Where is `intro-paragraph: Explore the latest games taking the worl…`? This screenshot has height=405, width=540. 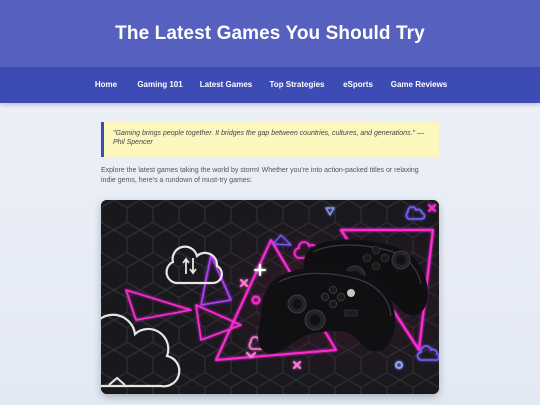
intro-paragraph: Explore the latest games taking the worl… is located at coordinates (260, 175).